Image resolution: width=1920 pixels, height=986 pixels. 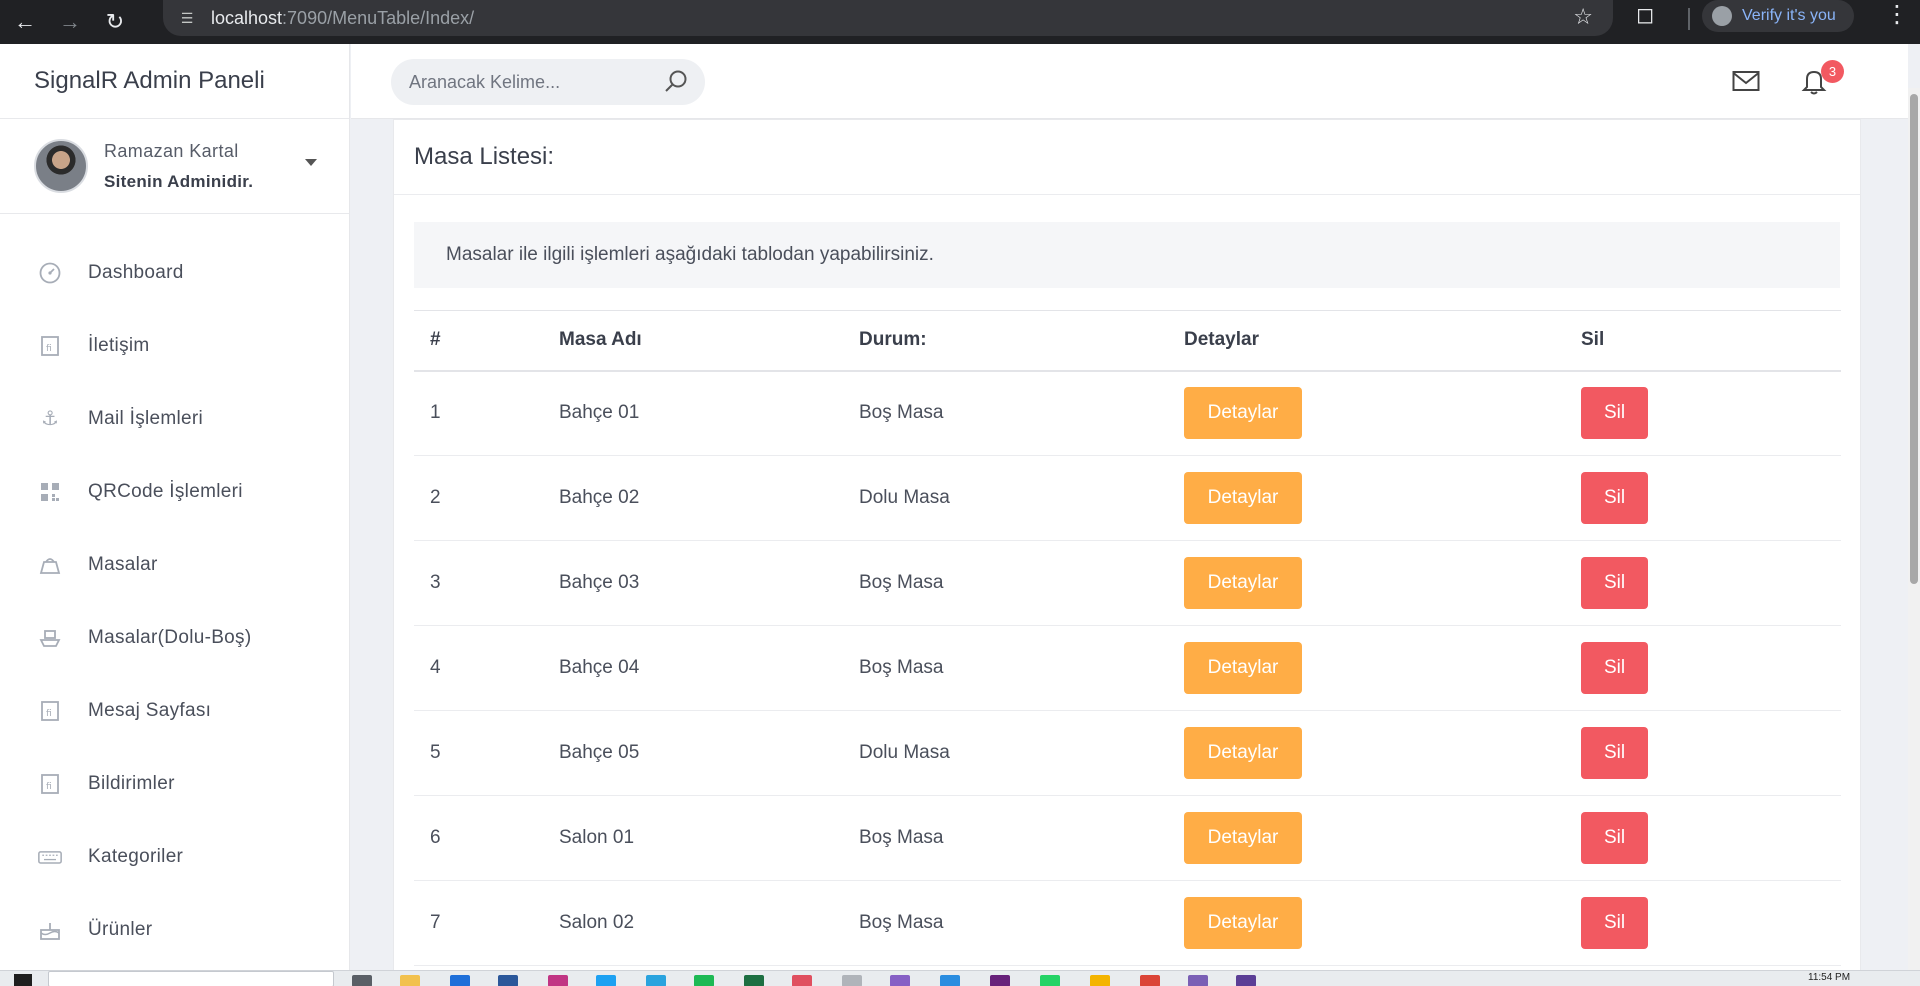 I want to click on page-scrollbar, so click(x=1914, y=529).